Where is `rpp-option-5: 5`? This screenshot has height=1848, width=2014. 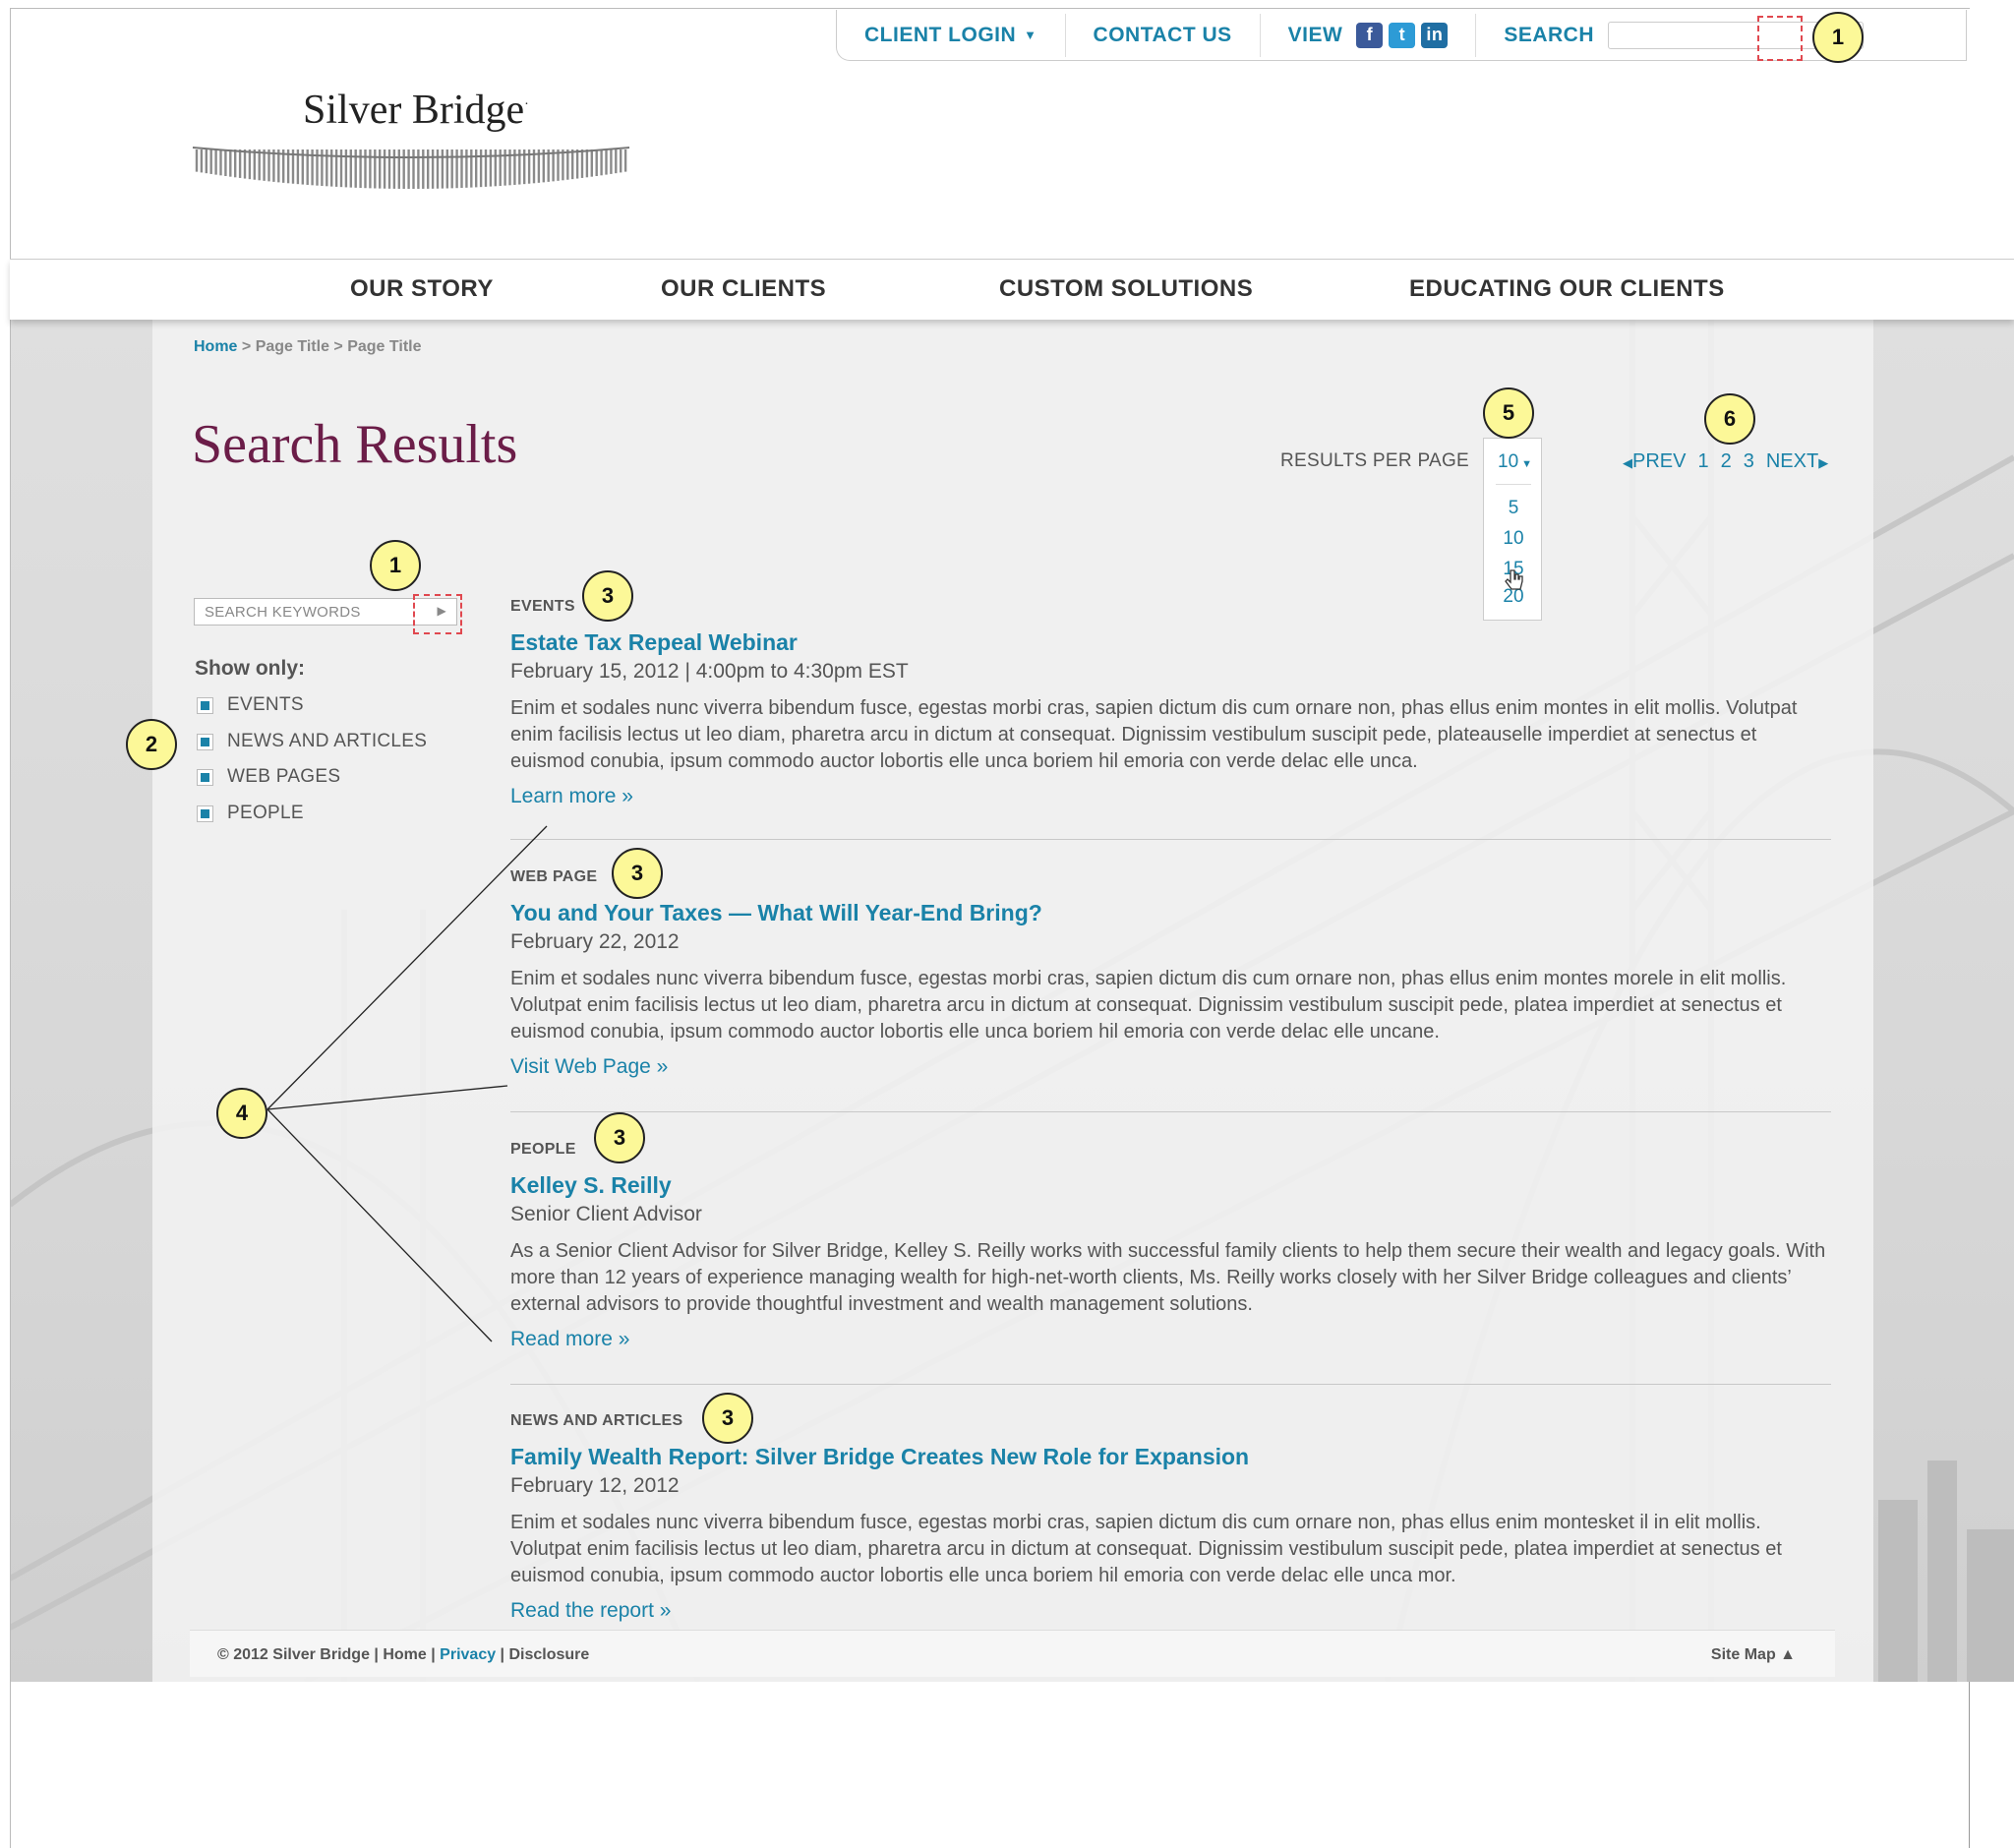
rpp-option-5: 5 is located at coordinates (1513, 508).